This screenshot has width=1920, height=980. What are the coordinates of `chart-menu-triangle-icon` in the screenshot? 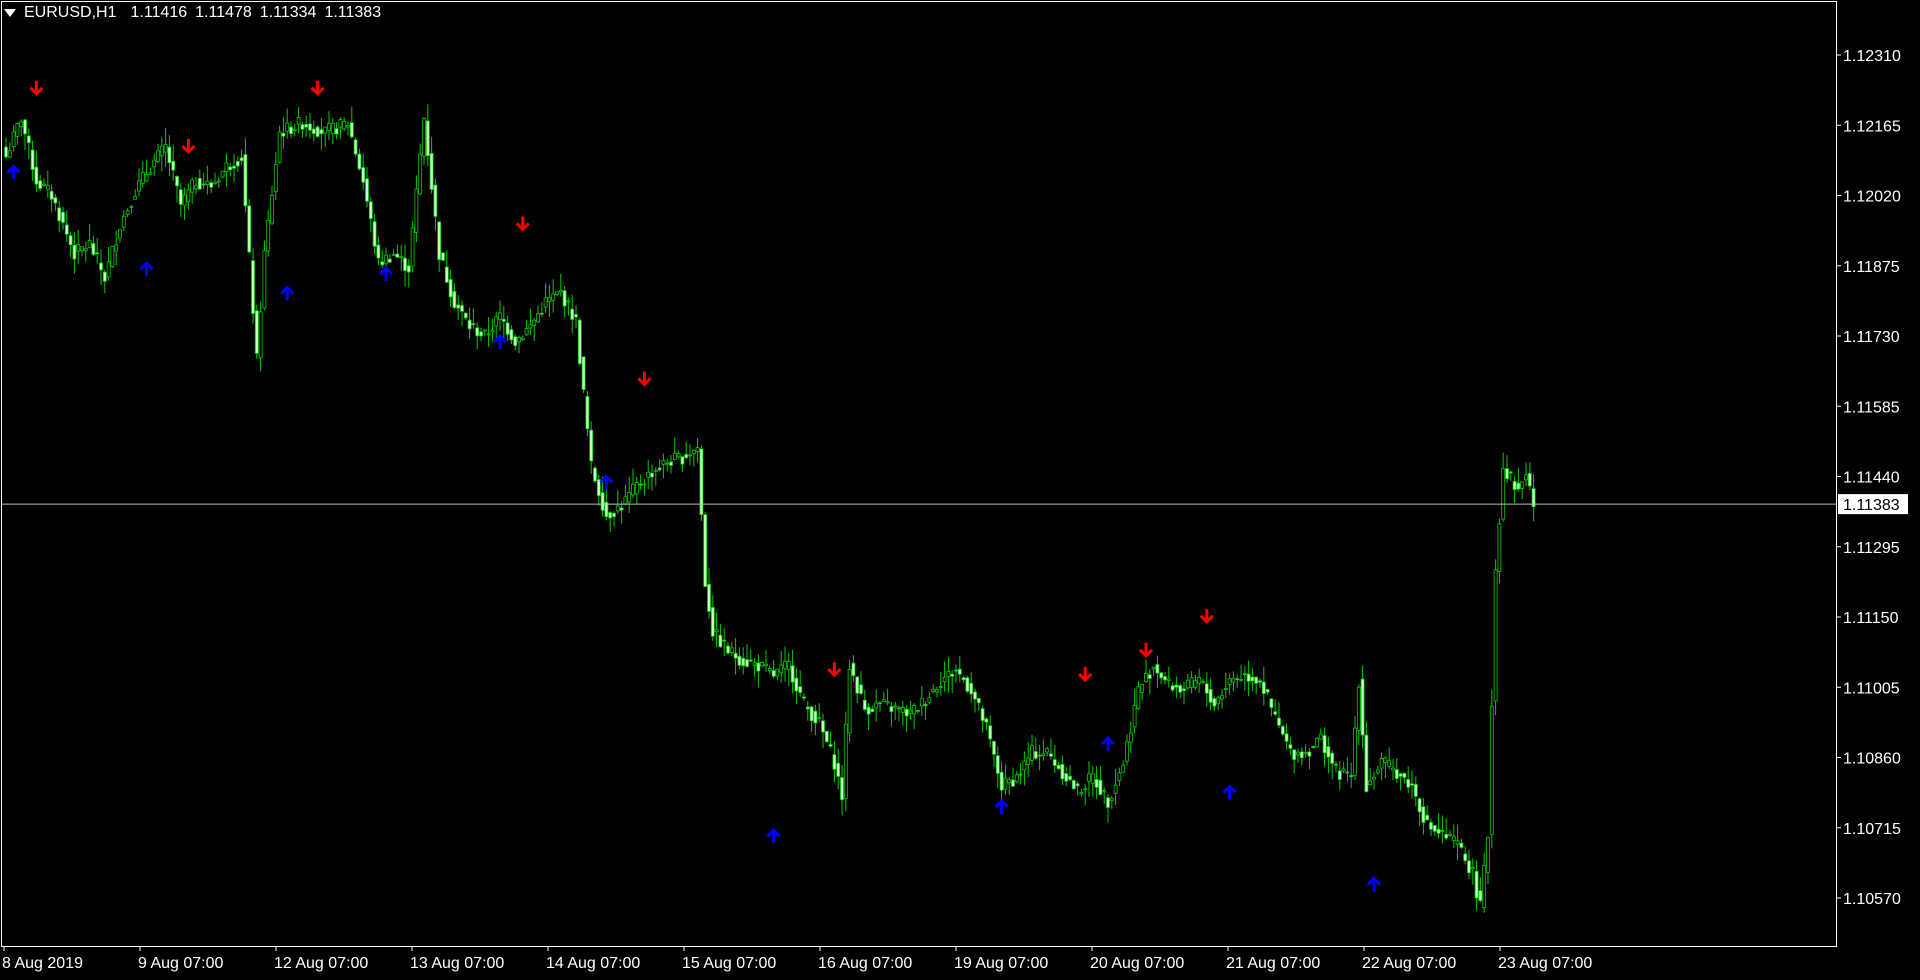 It's located at (10, 13).